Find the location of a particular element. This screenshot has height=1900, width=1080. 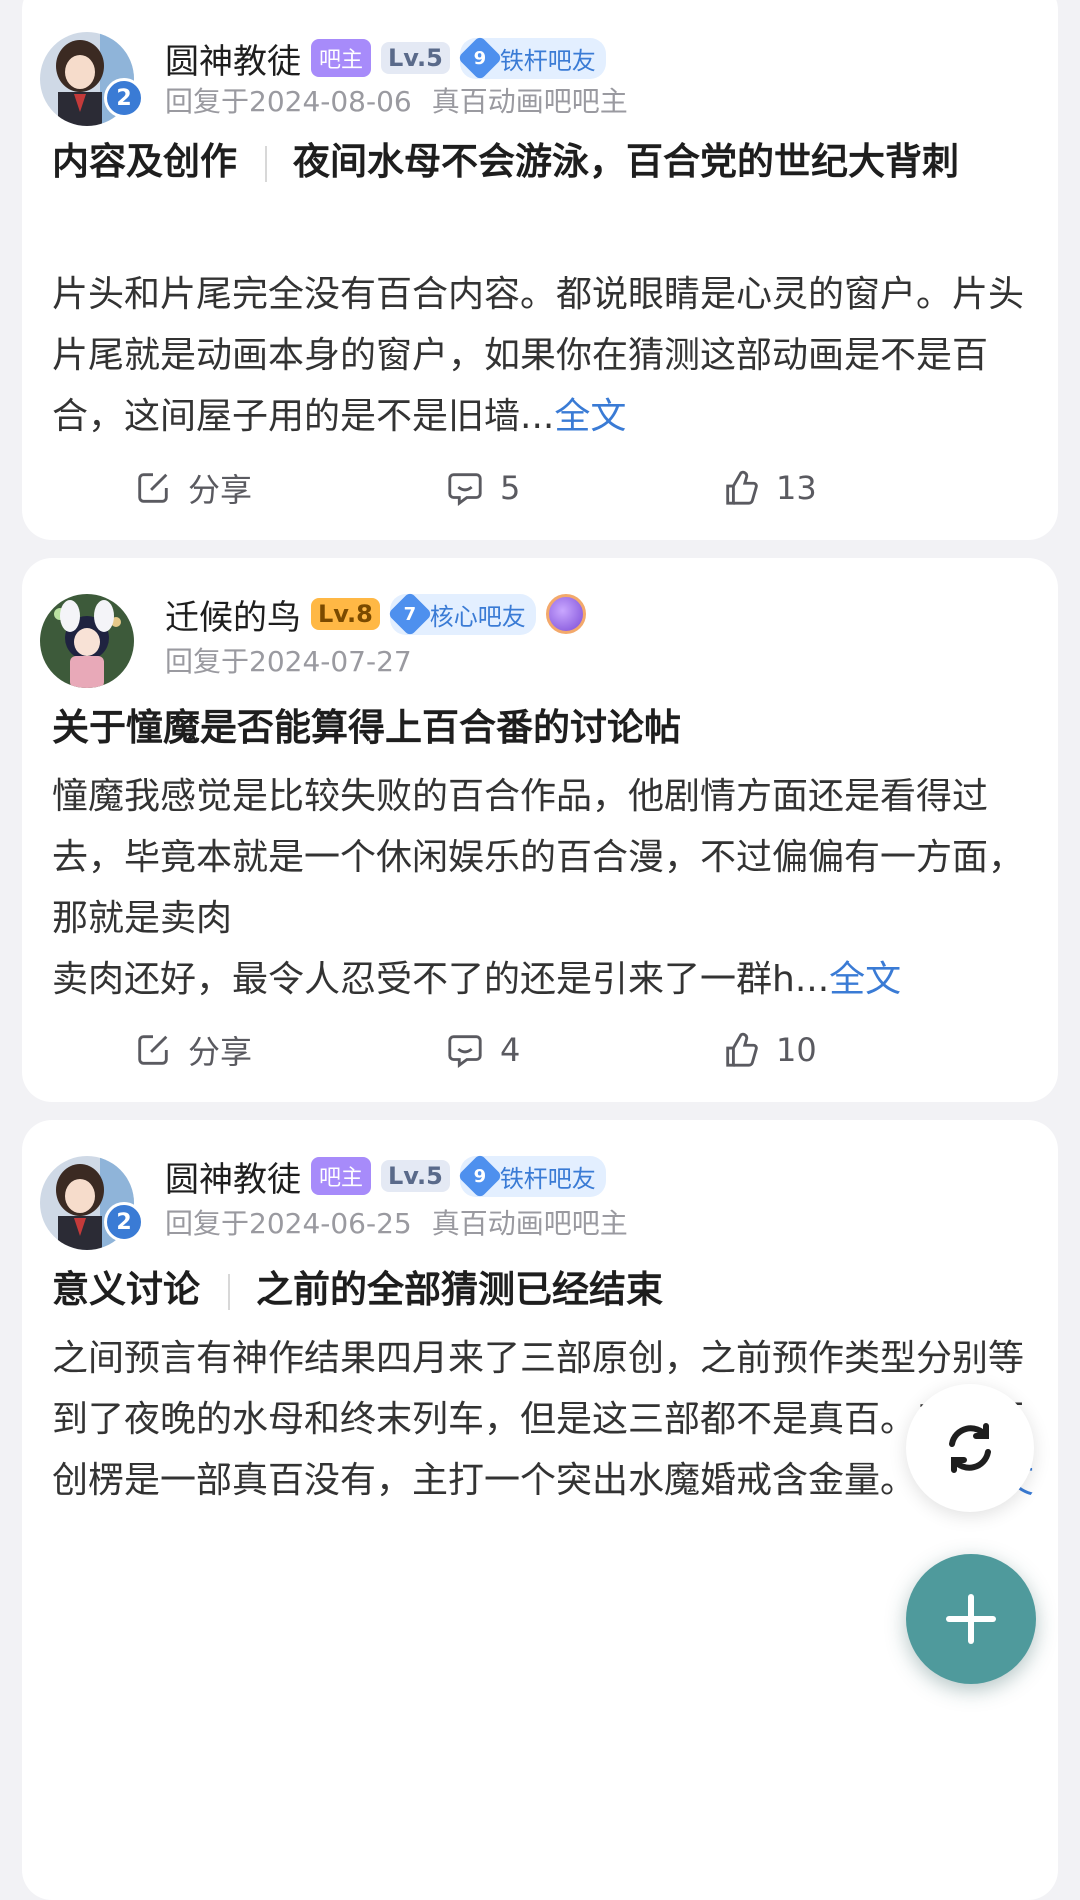

add-post-button is located at coordinates (971, 1619).